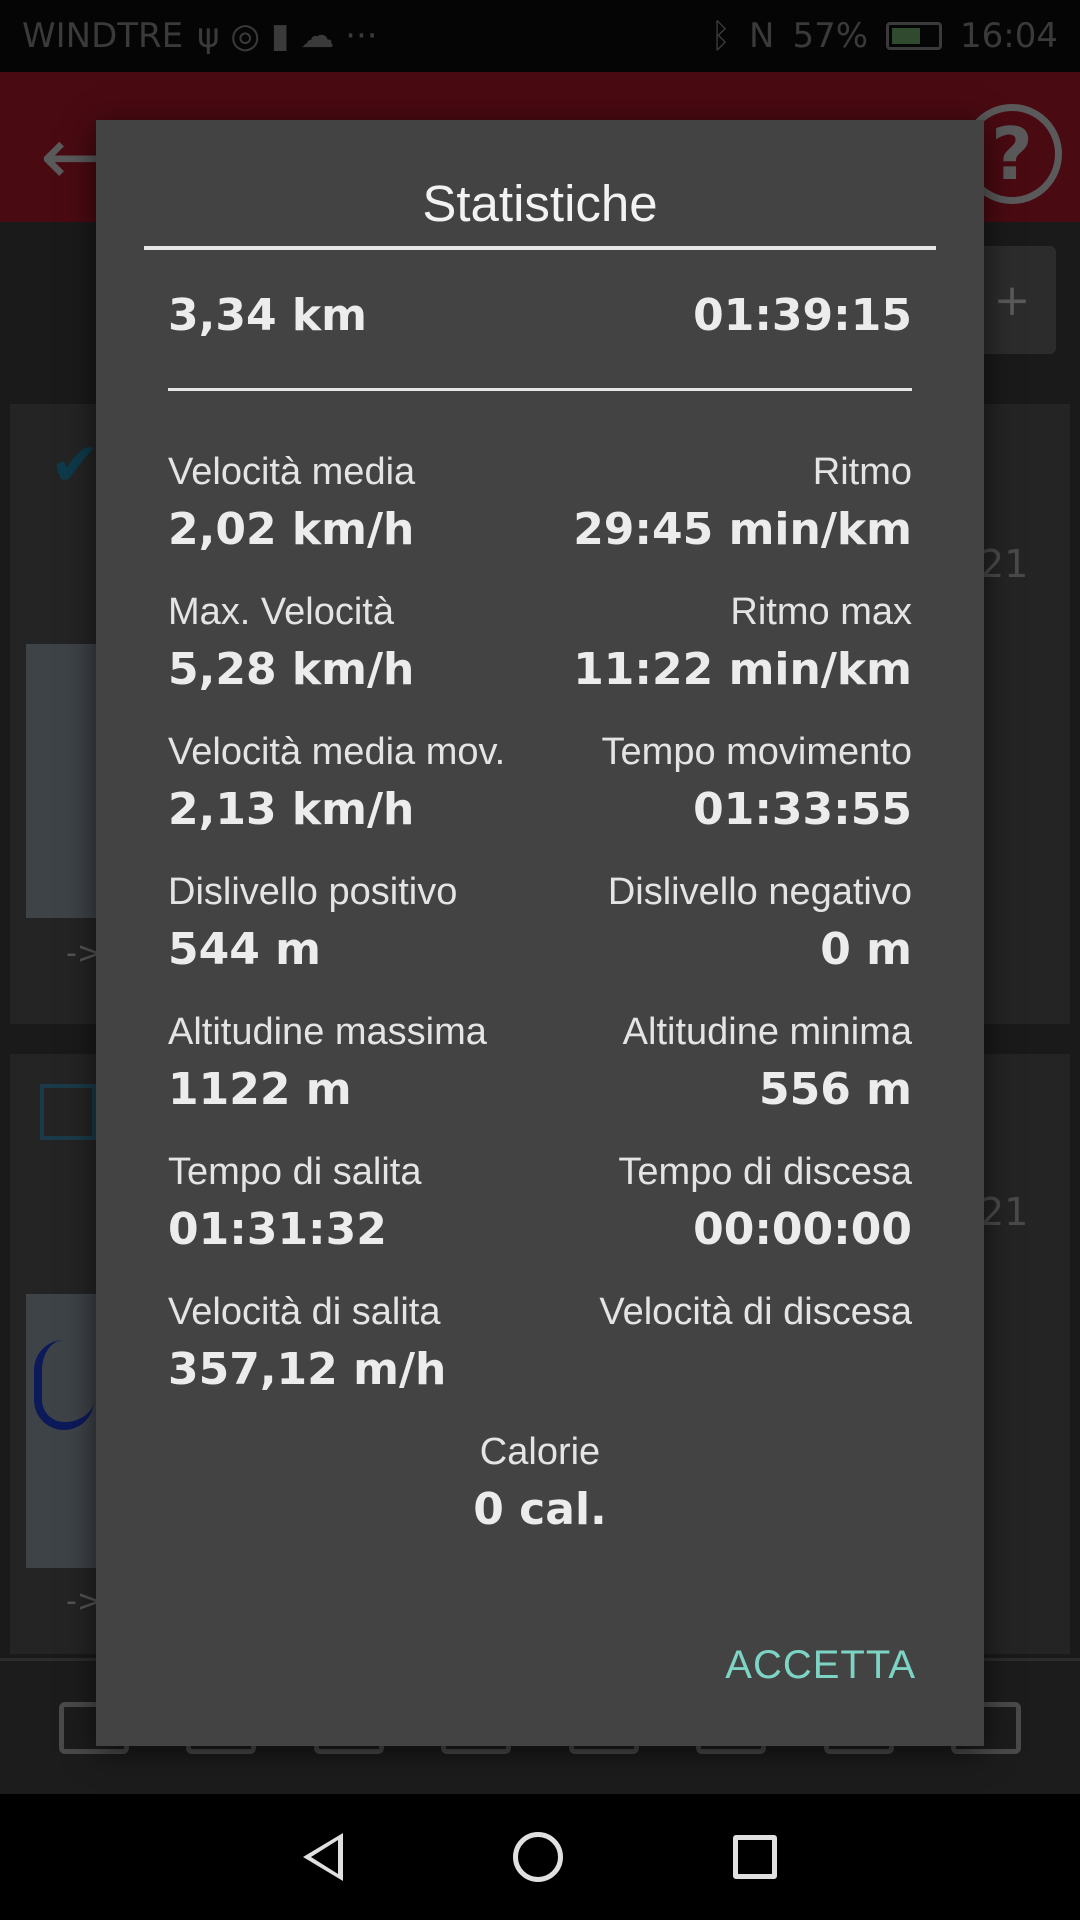 The image size is (1080, 1920). Describe the element at coordinates (742, 669) in the screenshot. I see `stat-value: 11:22 min/km` at that location.